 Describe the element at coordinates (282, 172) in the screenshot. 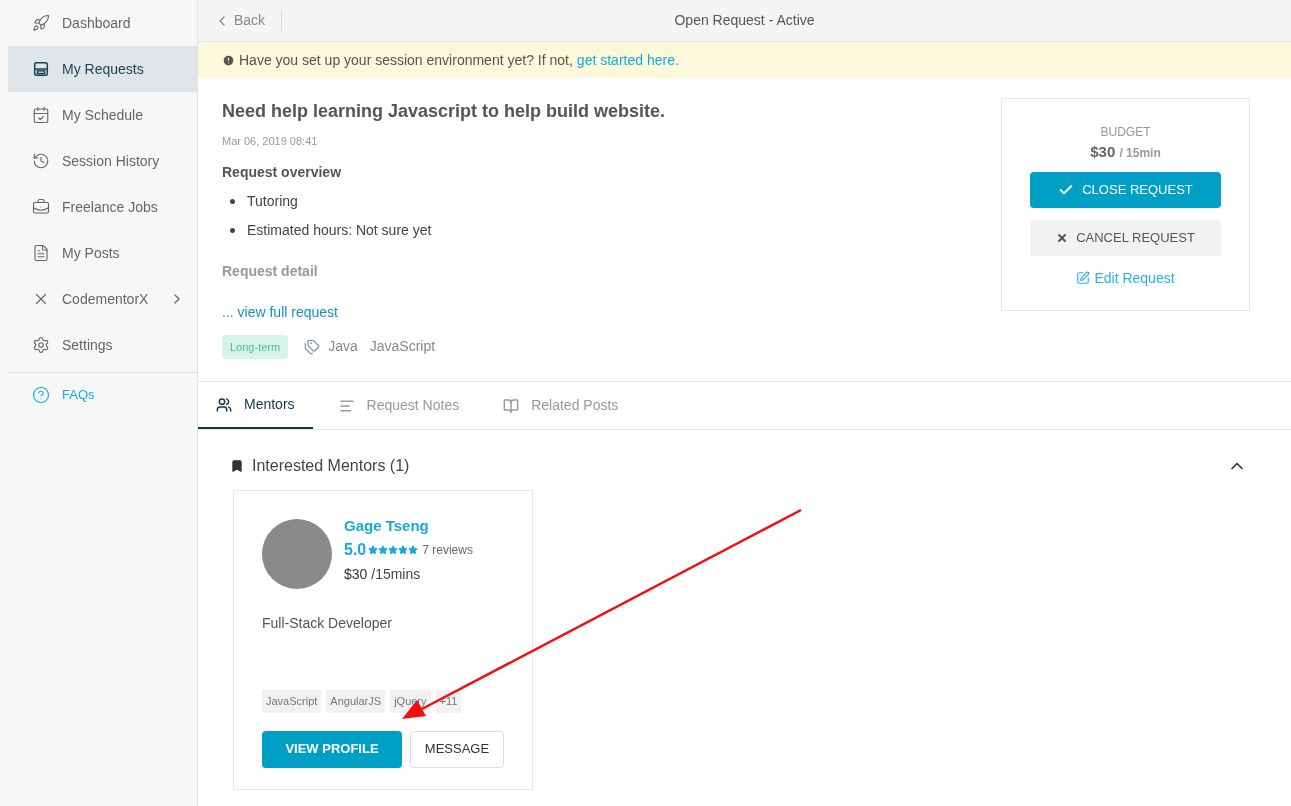

I see `overview-heading: Request overview` at that location.